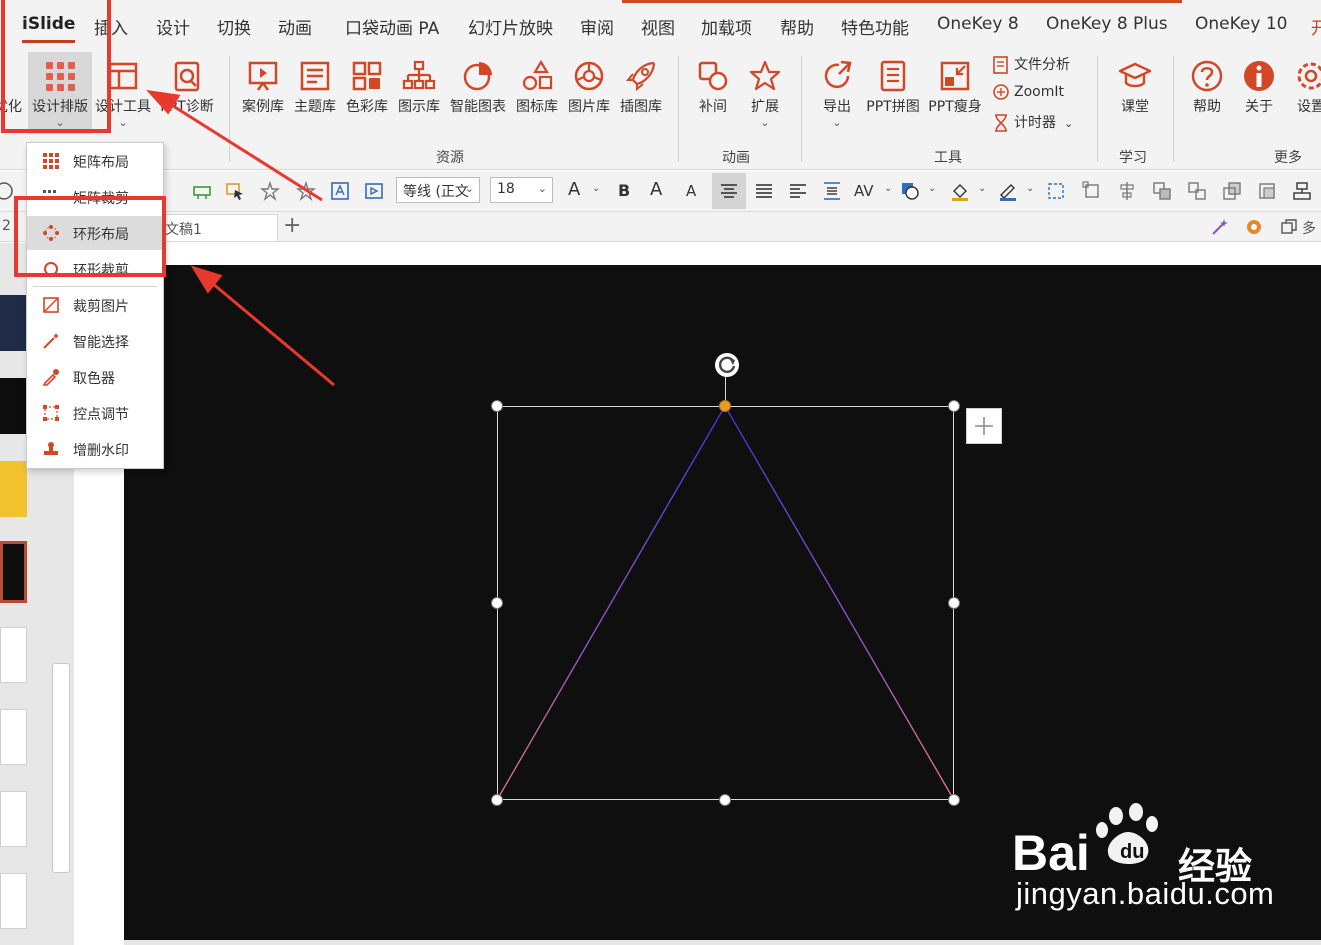 This screenshot has height=945, width=1321. What do you see at coordinates (50, 377) in the screenshot?
I see `eyedropper-icon` at bounding box center [50, 377].